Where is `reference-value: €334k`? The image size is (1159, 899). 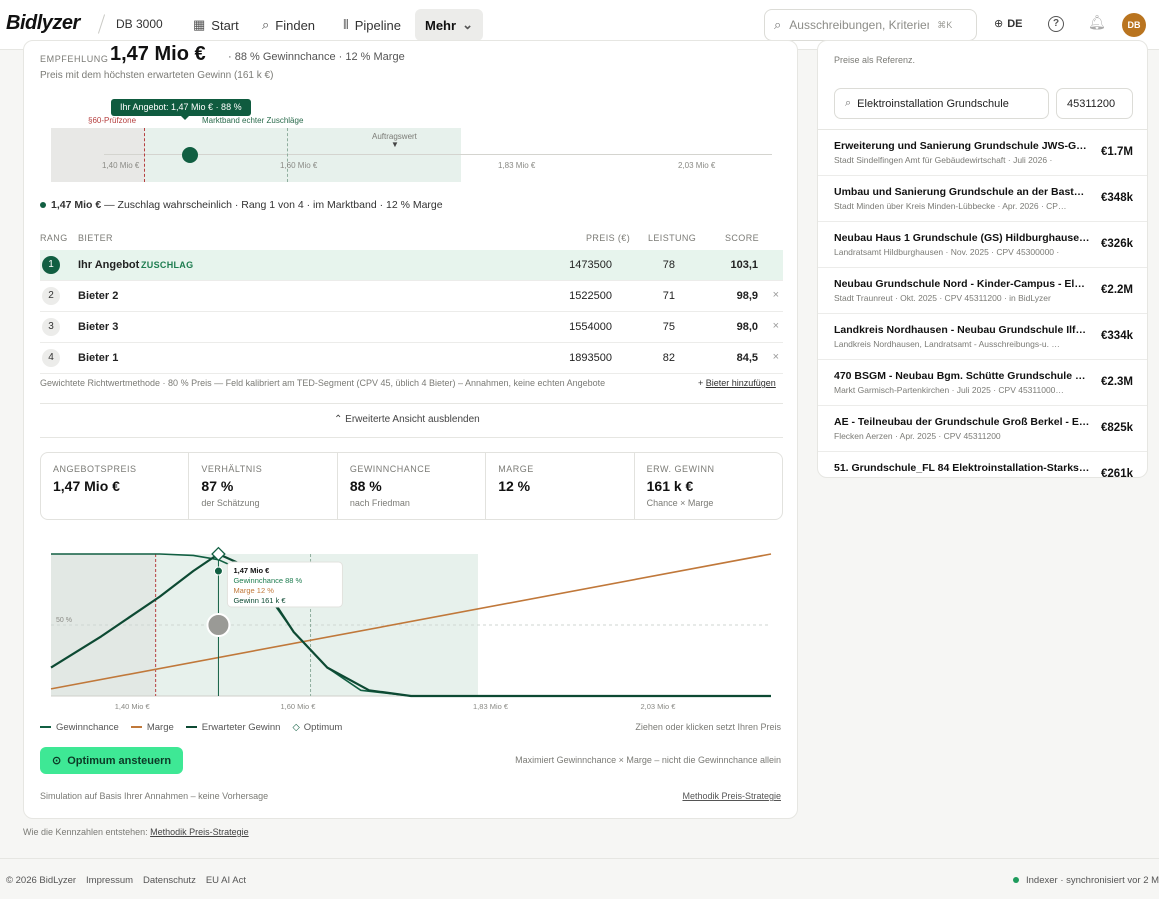 reference-value: €334k is located at coordinates (1117, 336).